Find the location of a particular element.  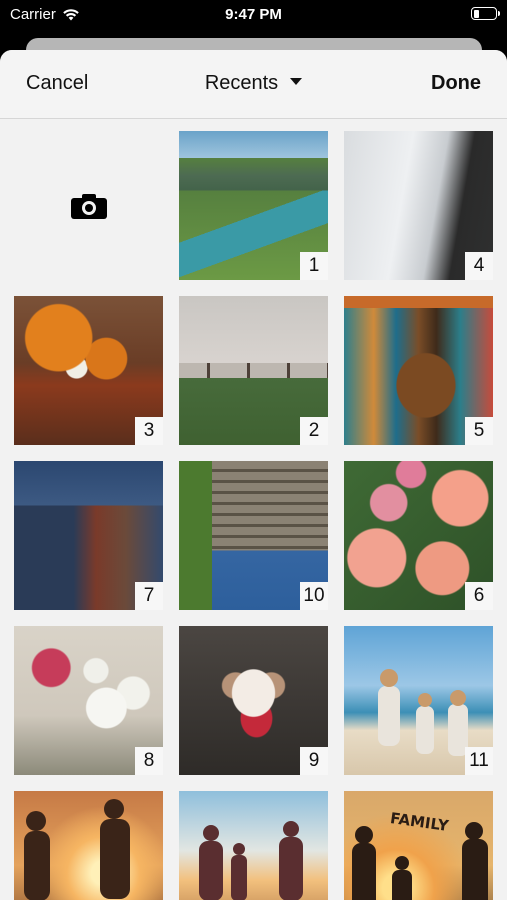

selection-order-badge: 10 is located at coordinates (314, 596).